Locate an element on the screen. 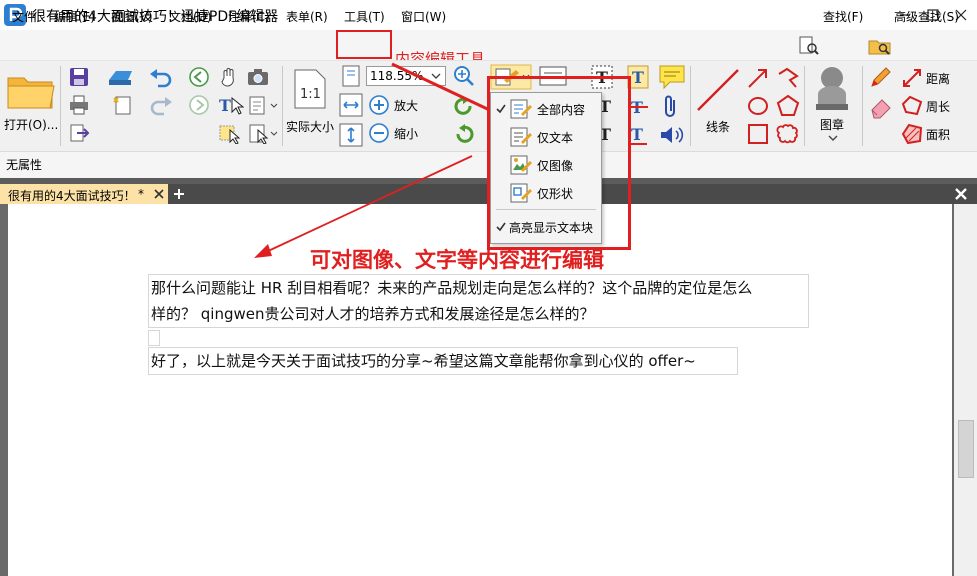  menu-document: 文档(D) is located at coordinates (190, 16).